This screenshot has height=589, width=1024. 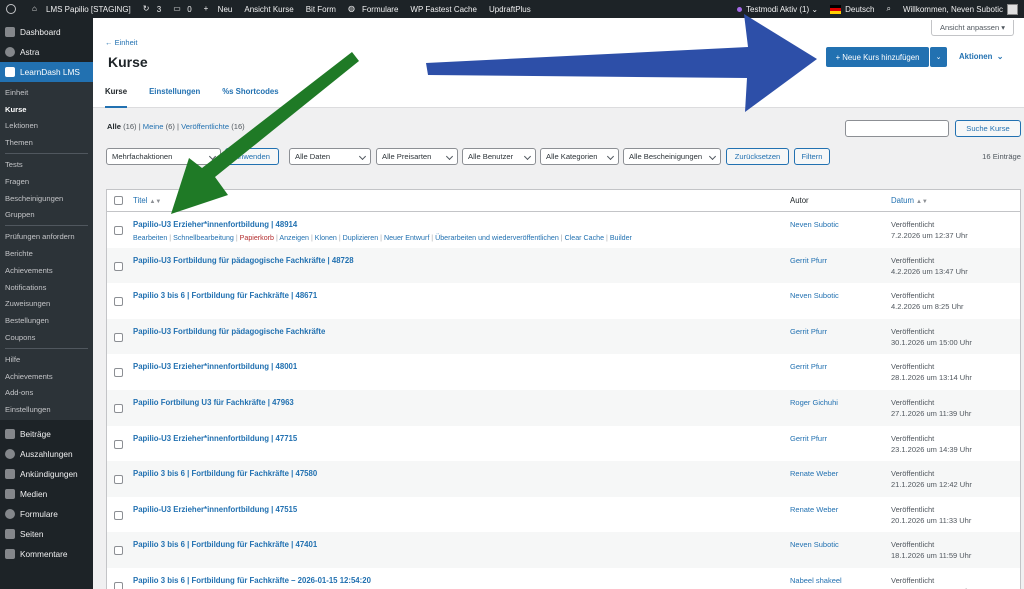 What do you see at coordinates (118, 200) in the screenshot?
I see `select-all-checkbox` at bounding box center [118, 200].